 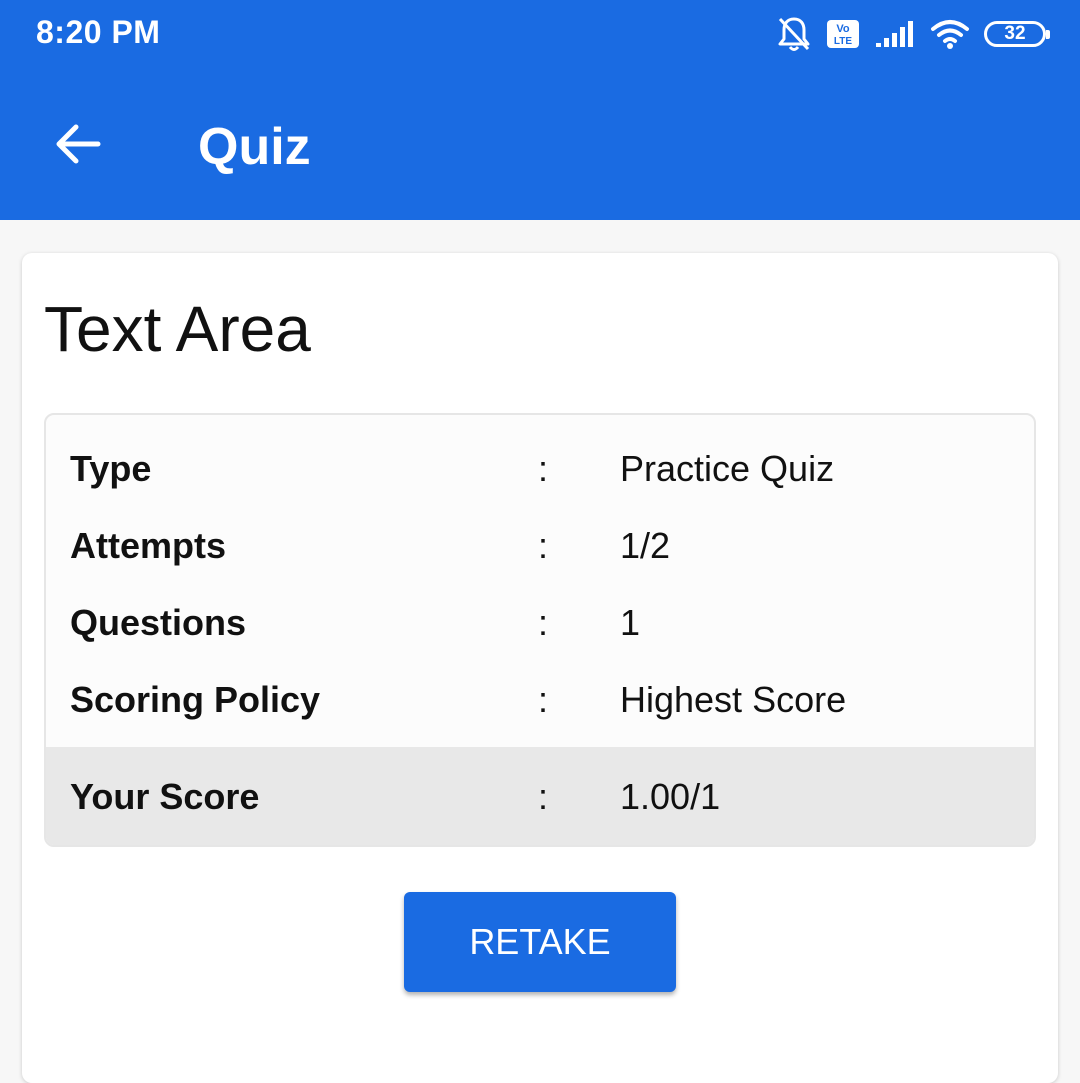 I want to click on battery-level: 32, so click(x=1015, y=33).